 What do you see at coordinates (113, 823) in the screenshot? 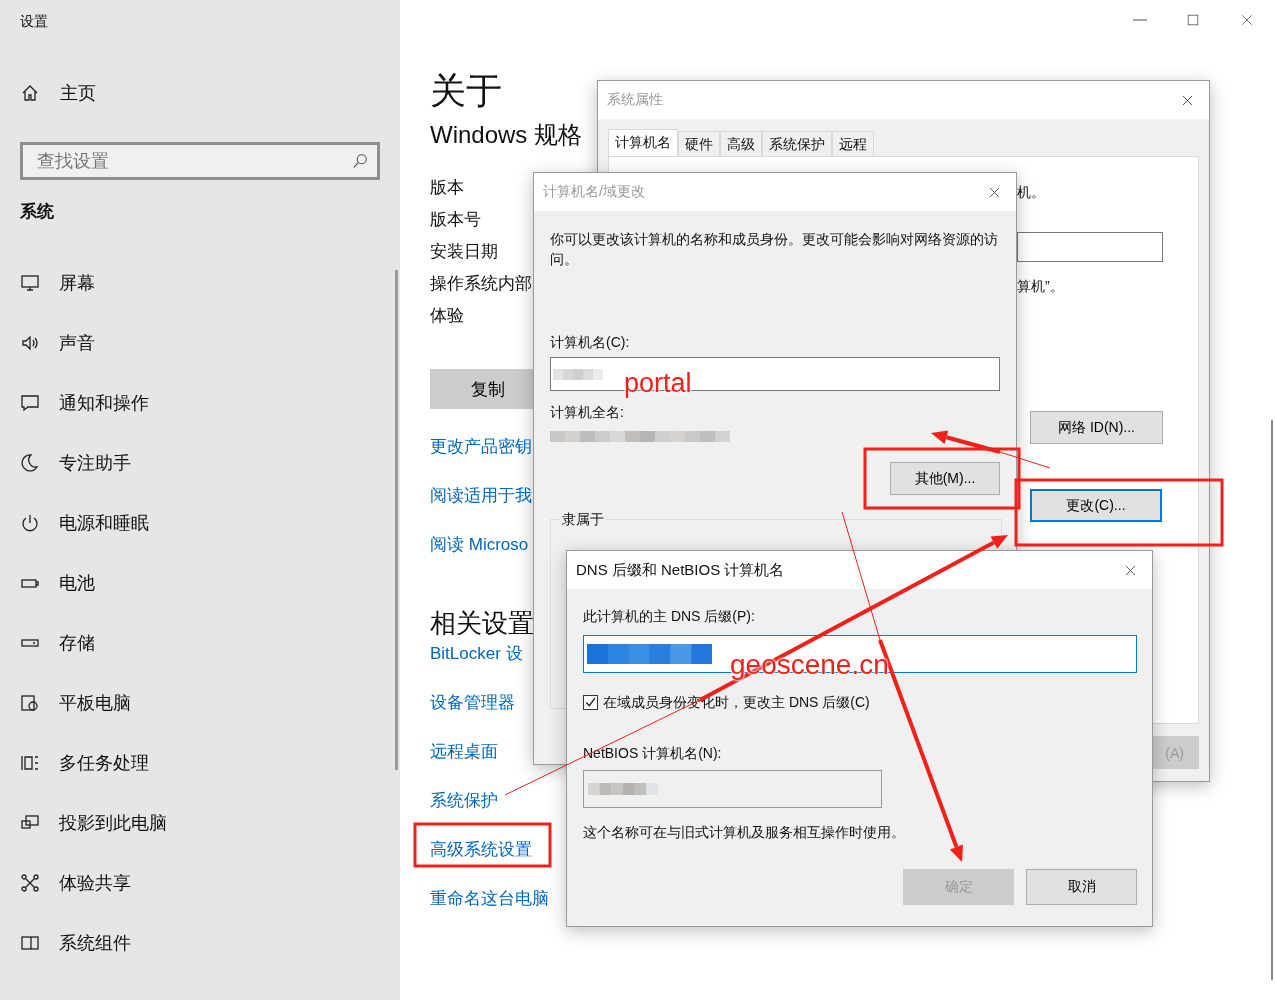
I see `sidebar-item: 投影到此电脑` at bounding box center [113, 823].